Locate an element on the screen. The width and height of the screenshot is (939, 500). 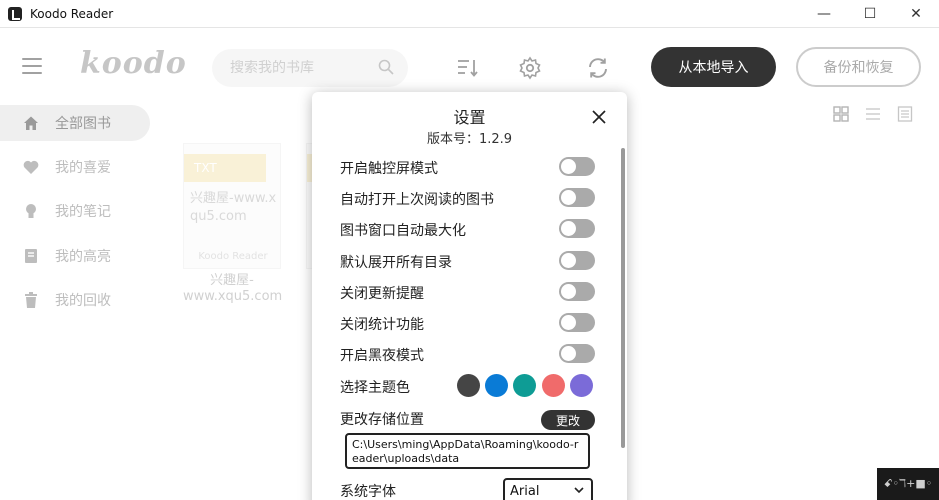
window-controls: — ☐ ✕ is located at coordinates (870, 14).